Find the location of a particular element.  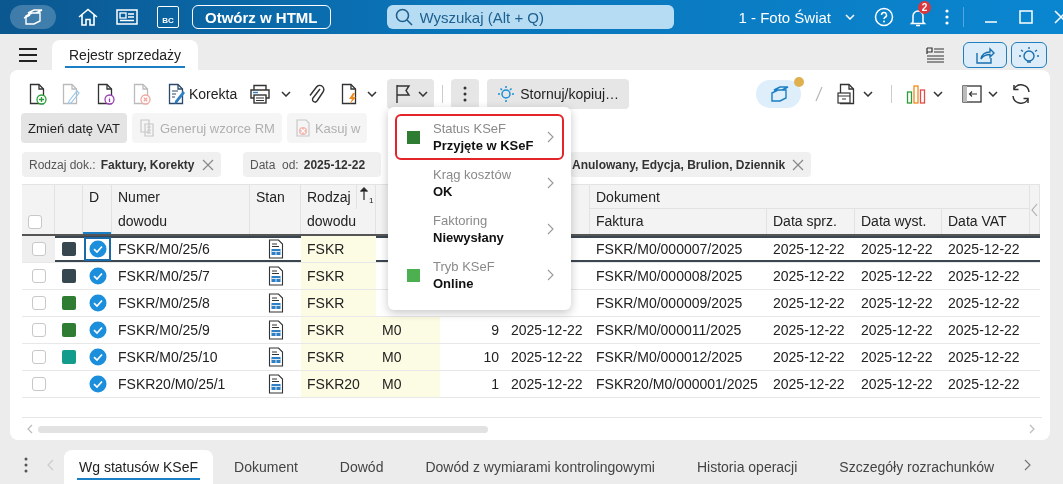

help-icon is located at coordinates (884, 17).